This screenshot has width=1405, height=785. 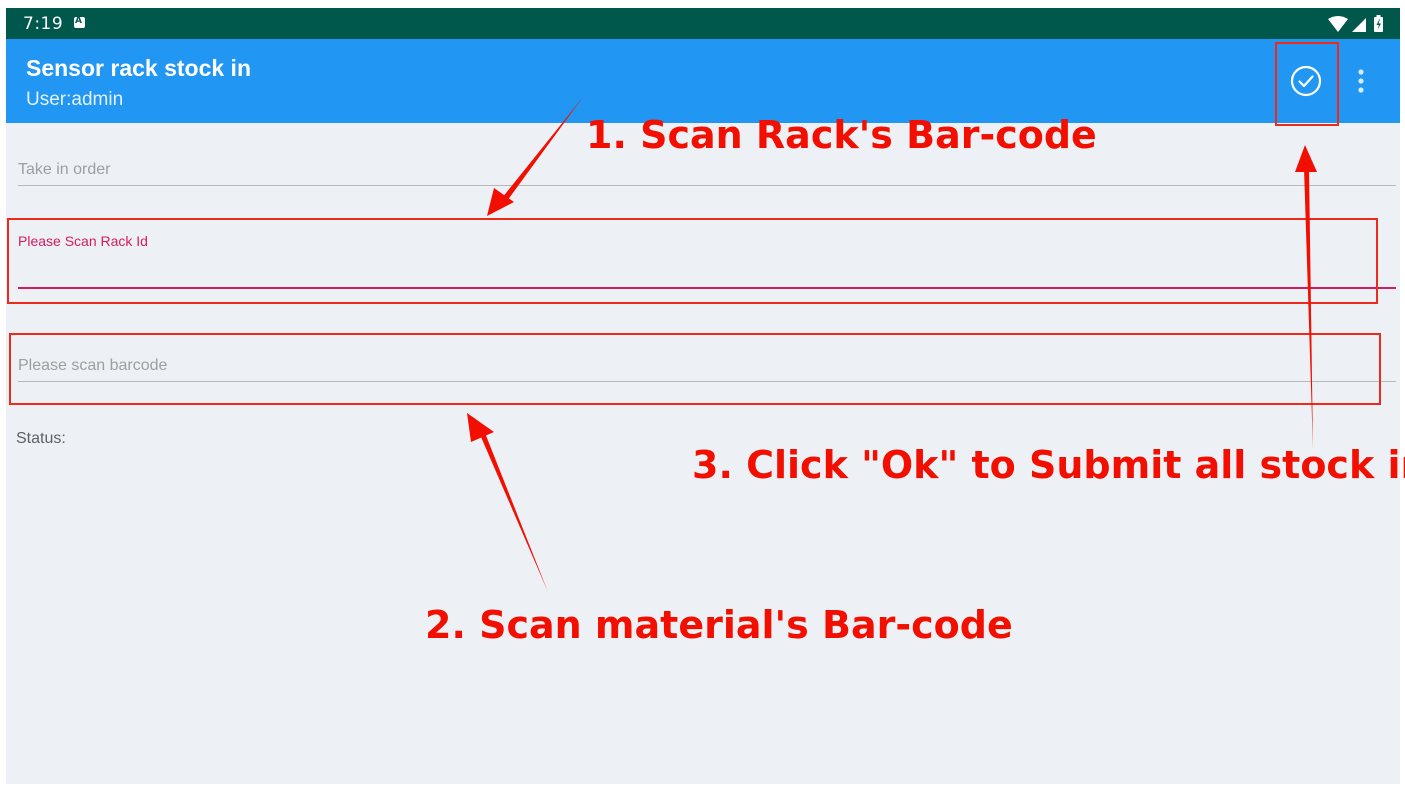 I want to click on wifi-icon, so click(x=1338, y=24).